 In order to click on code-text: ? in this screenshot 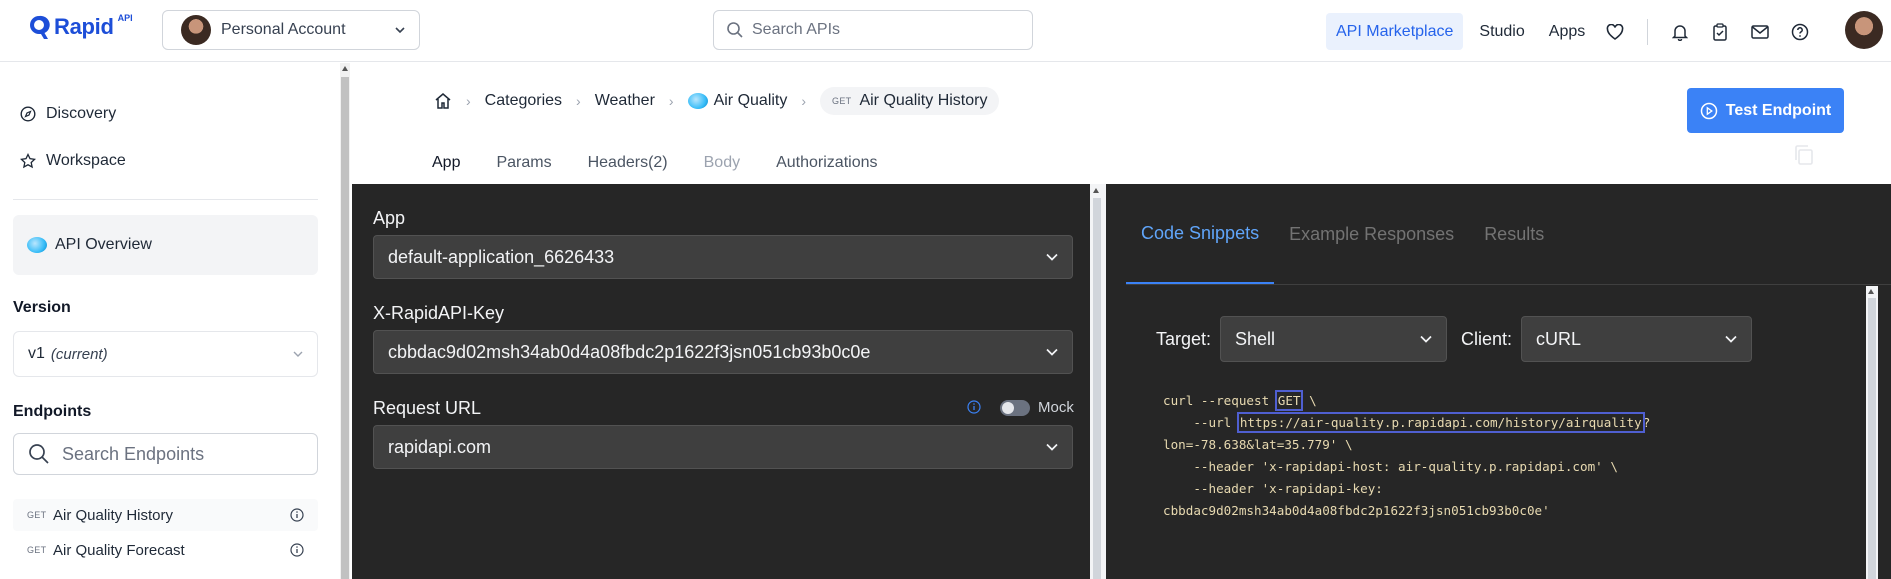, I will do `click(1646, 422)`.